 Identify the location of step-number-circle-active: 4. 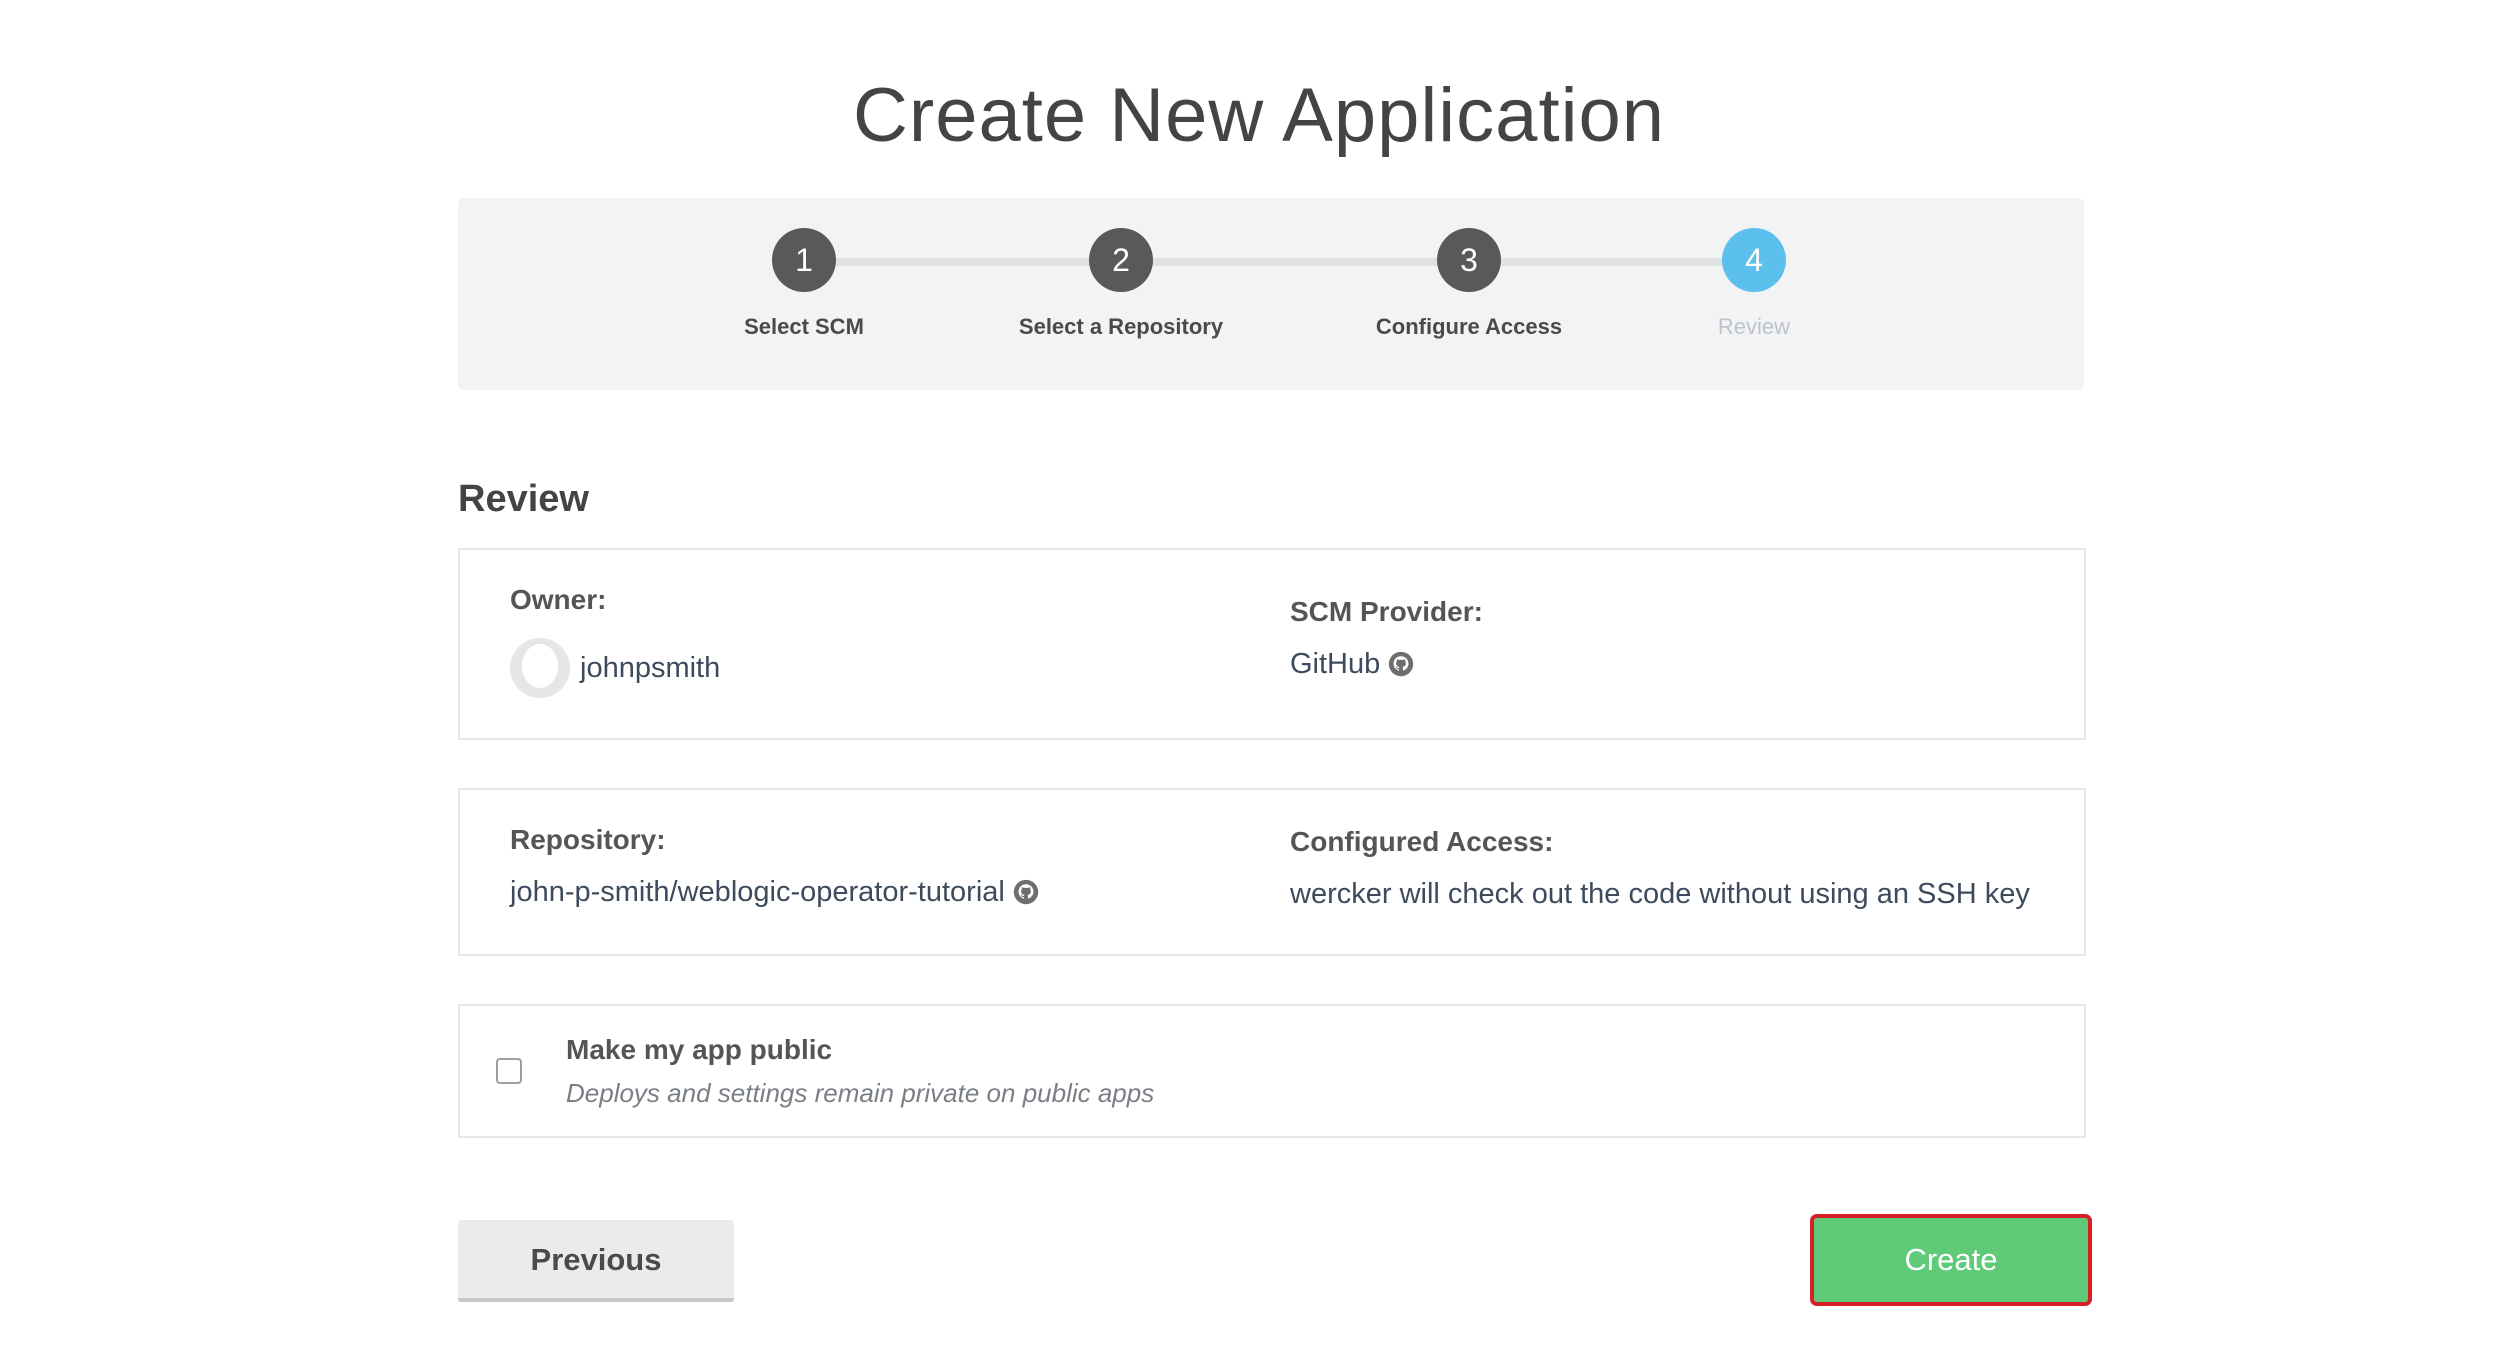
(1754, 260).